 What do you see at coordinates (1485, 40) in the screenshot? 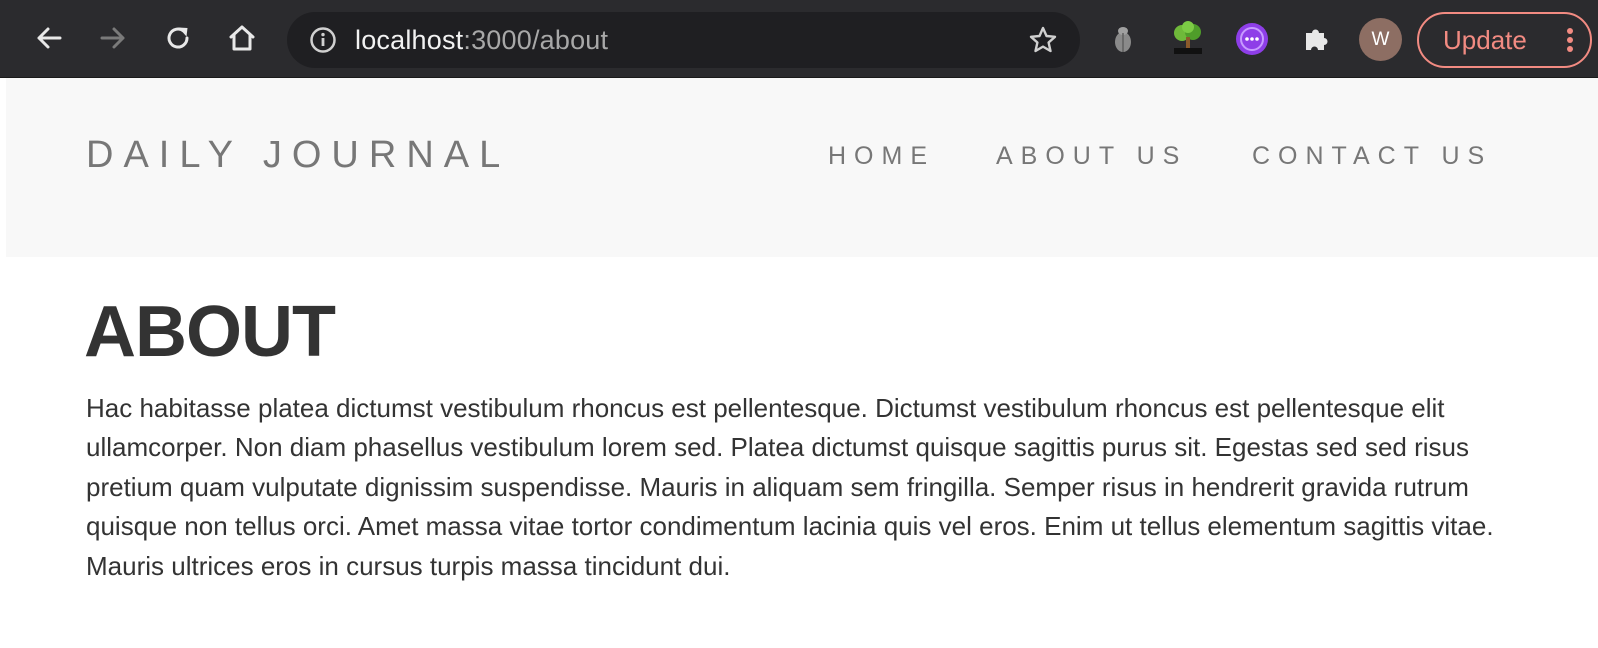
I see `update-label: Update` at bounding box center [1485, 40].